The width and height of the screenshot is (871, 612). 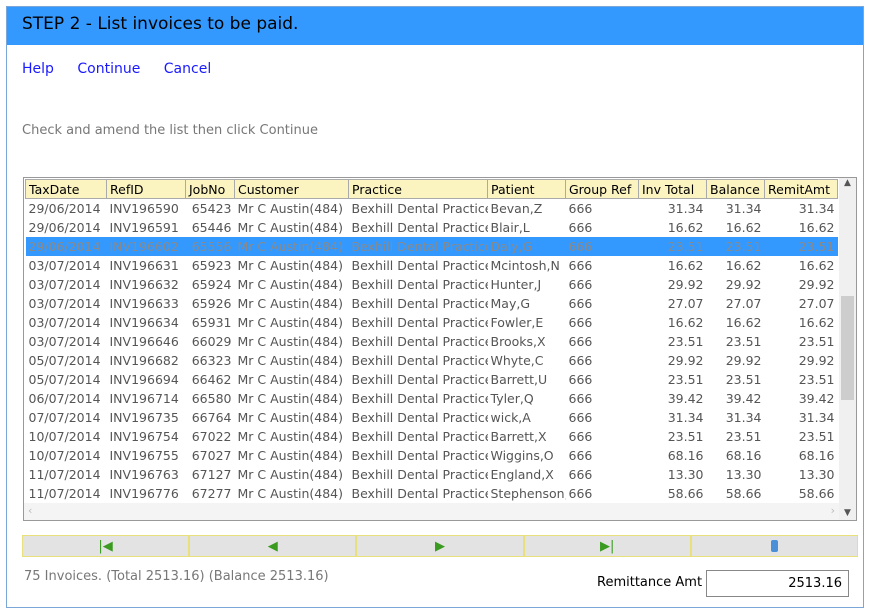 I want to click on table-cell: wick,A, so click(x=510, y=417).